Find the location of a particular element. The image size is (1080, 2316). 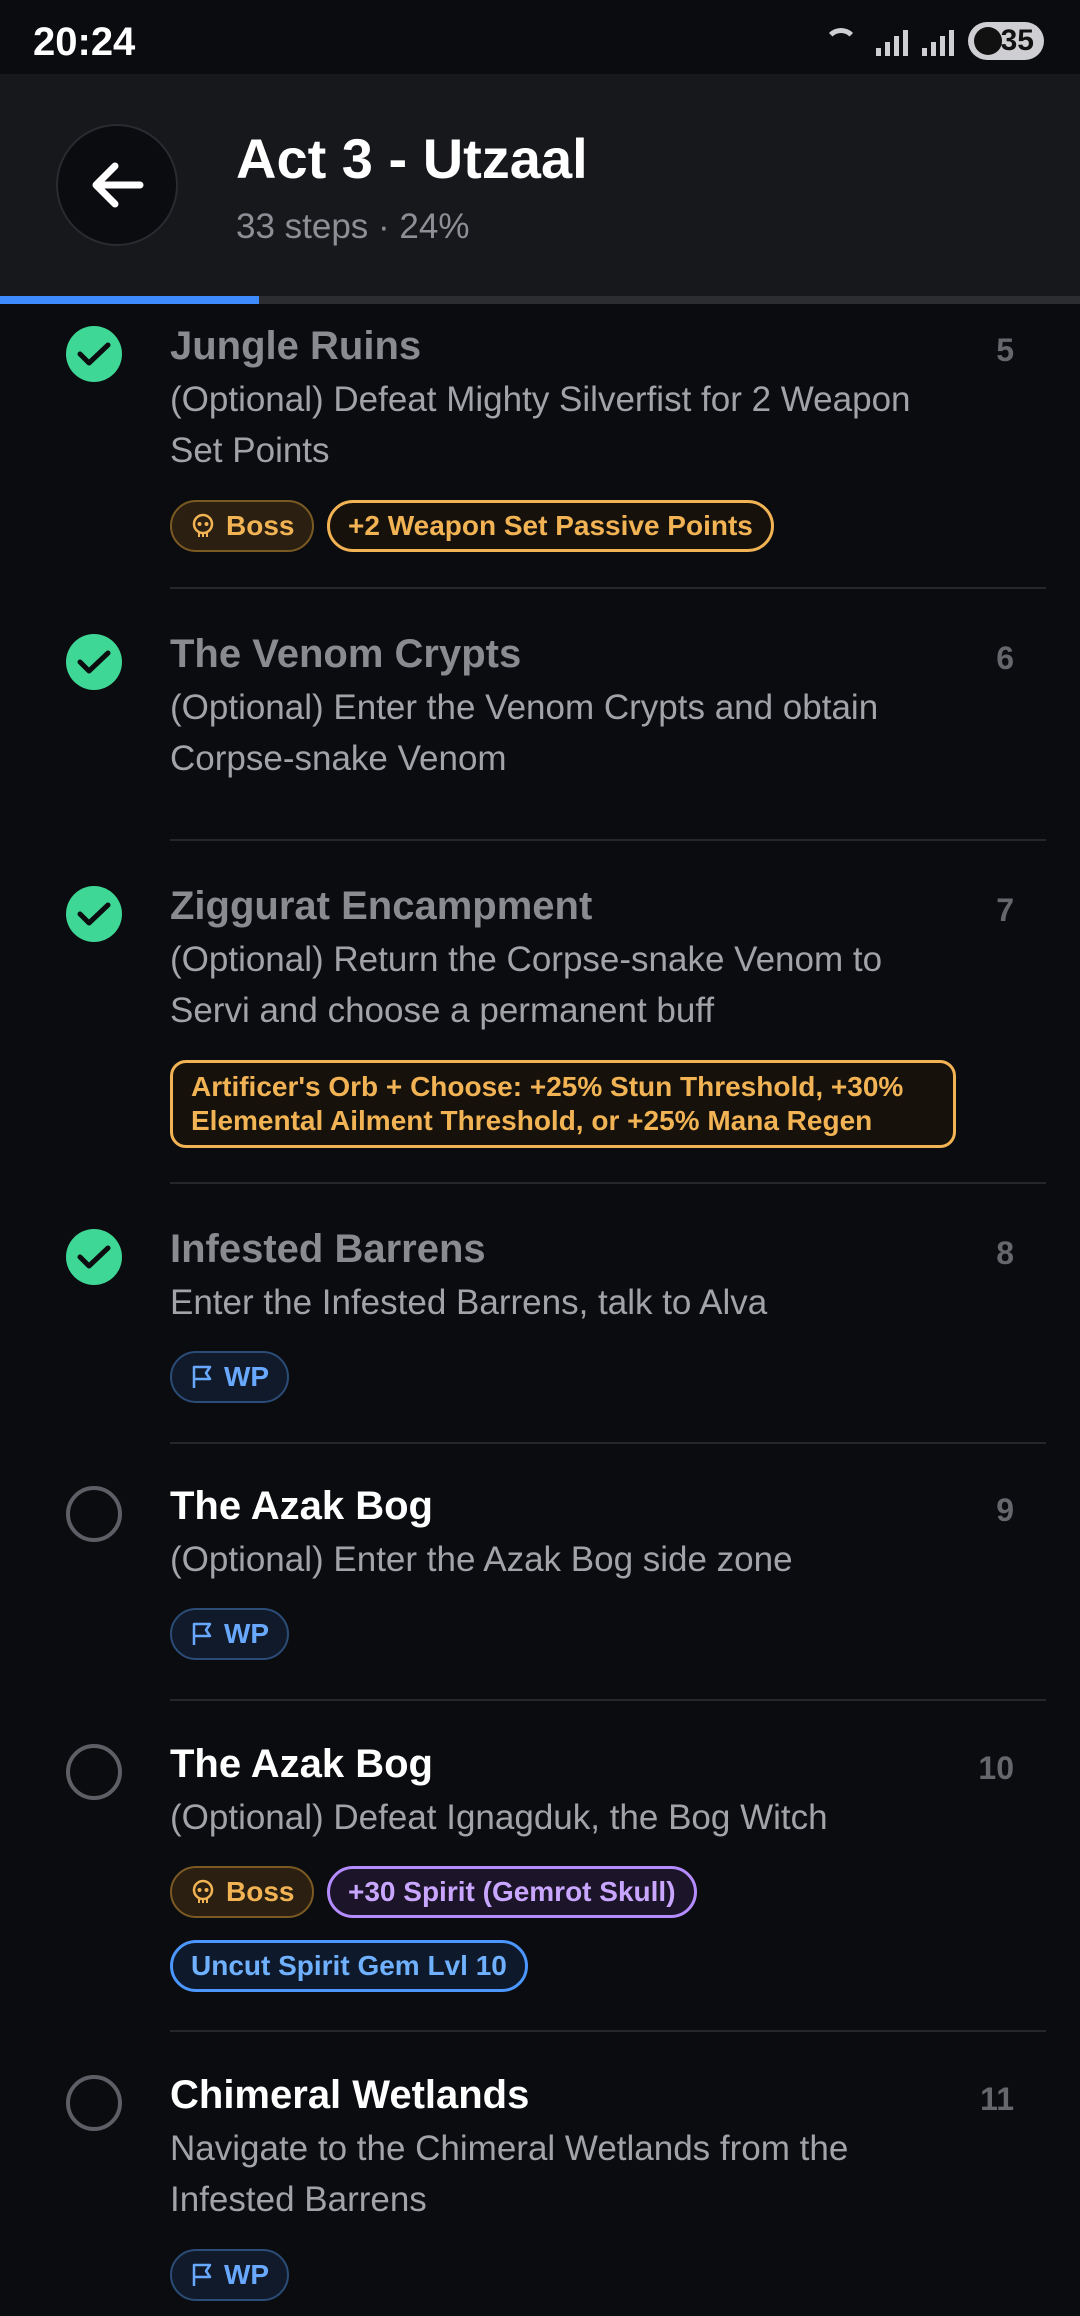

wifi-icon is located at coordinates (842, 41).